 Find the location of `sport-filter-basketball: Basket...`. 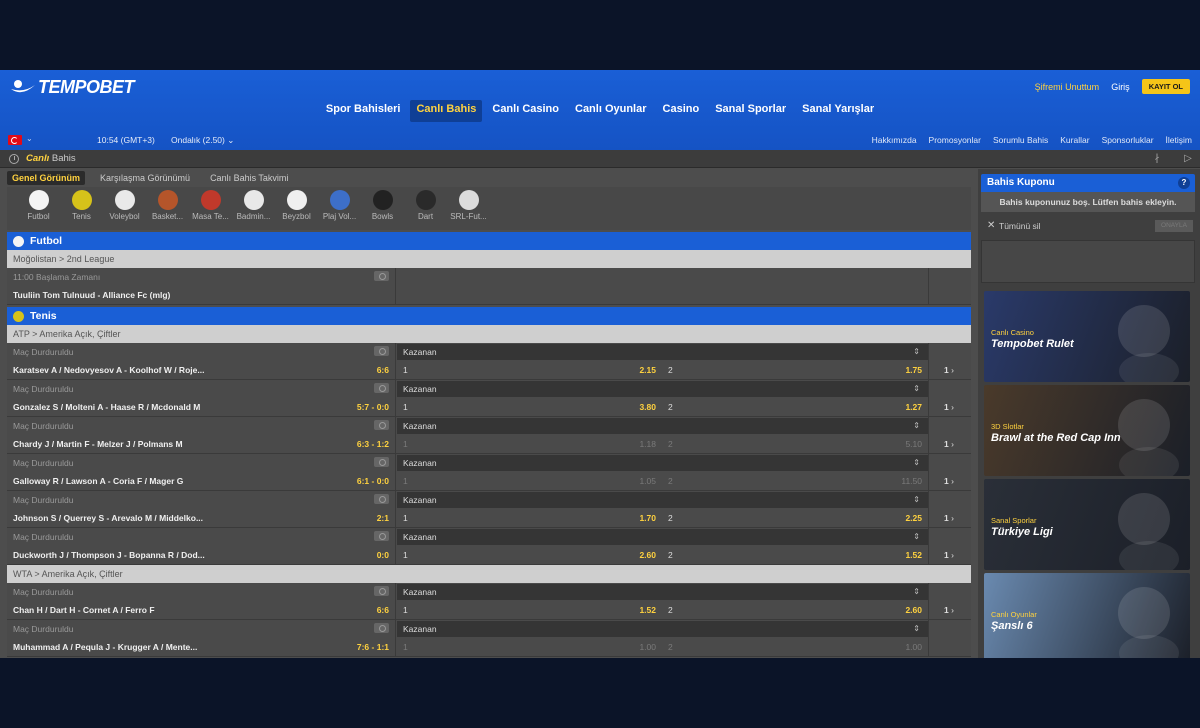

sport-filter-basketball: Basket... is located at coordinates (167, 208).